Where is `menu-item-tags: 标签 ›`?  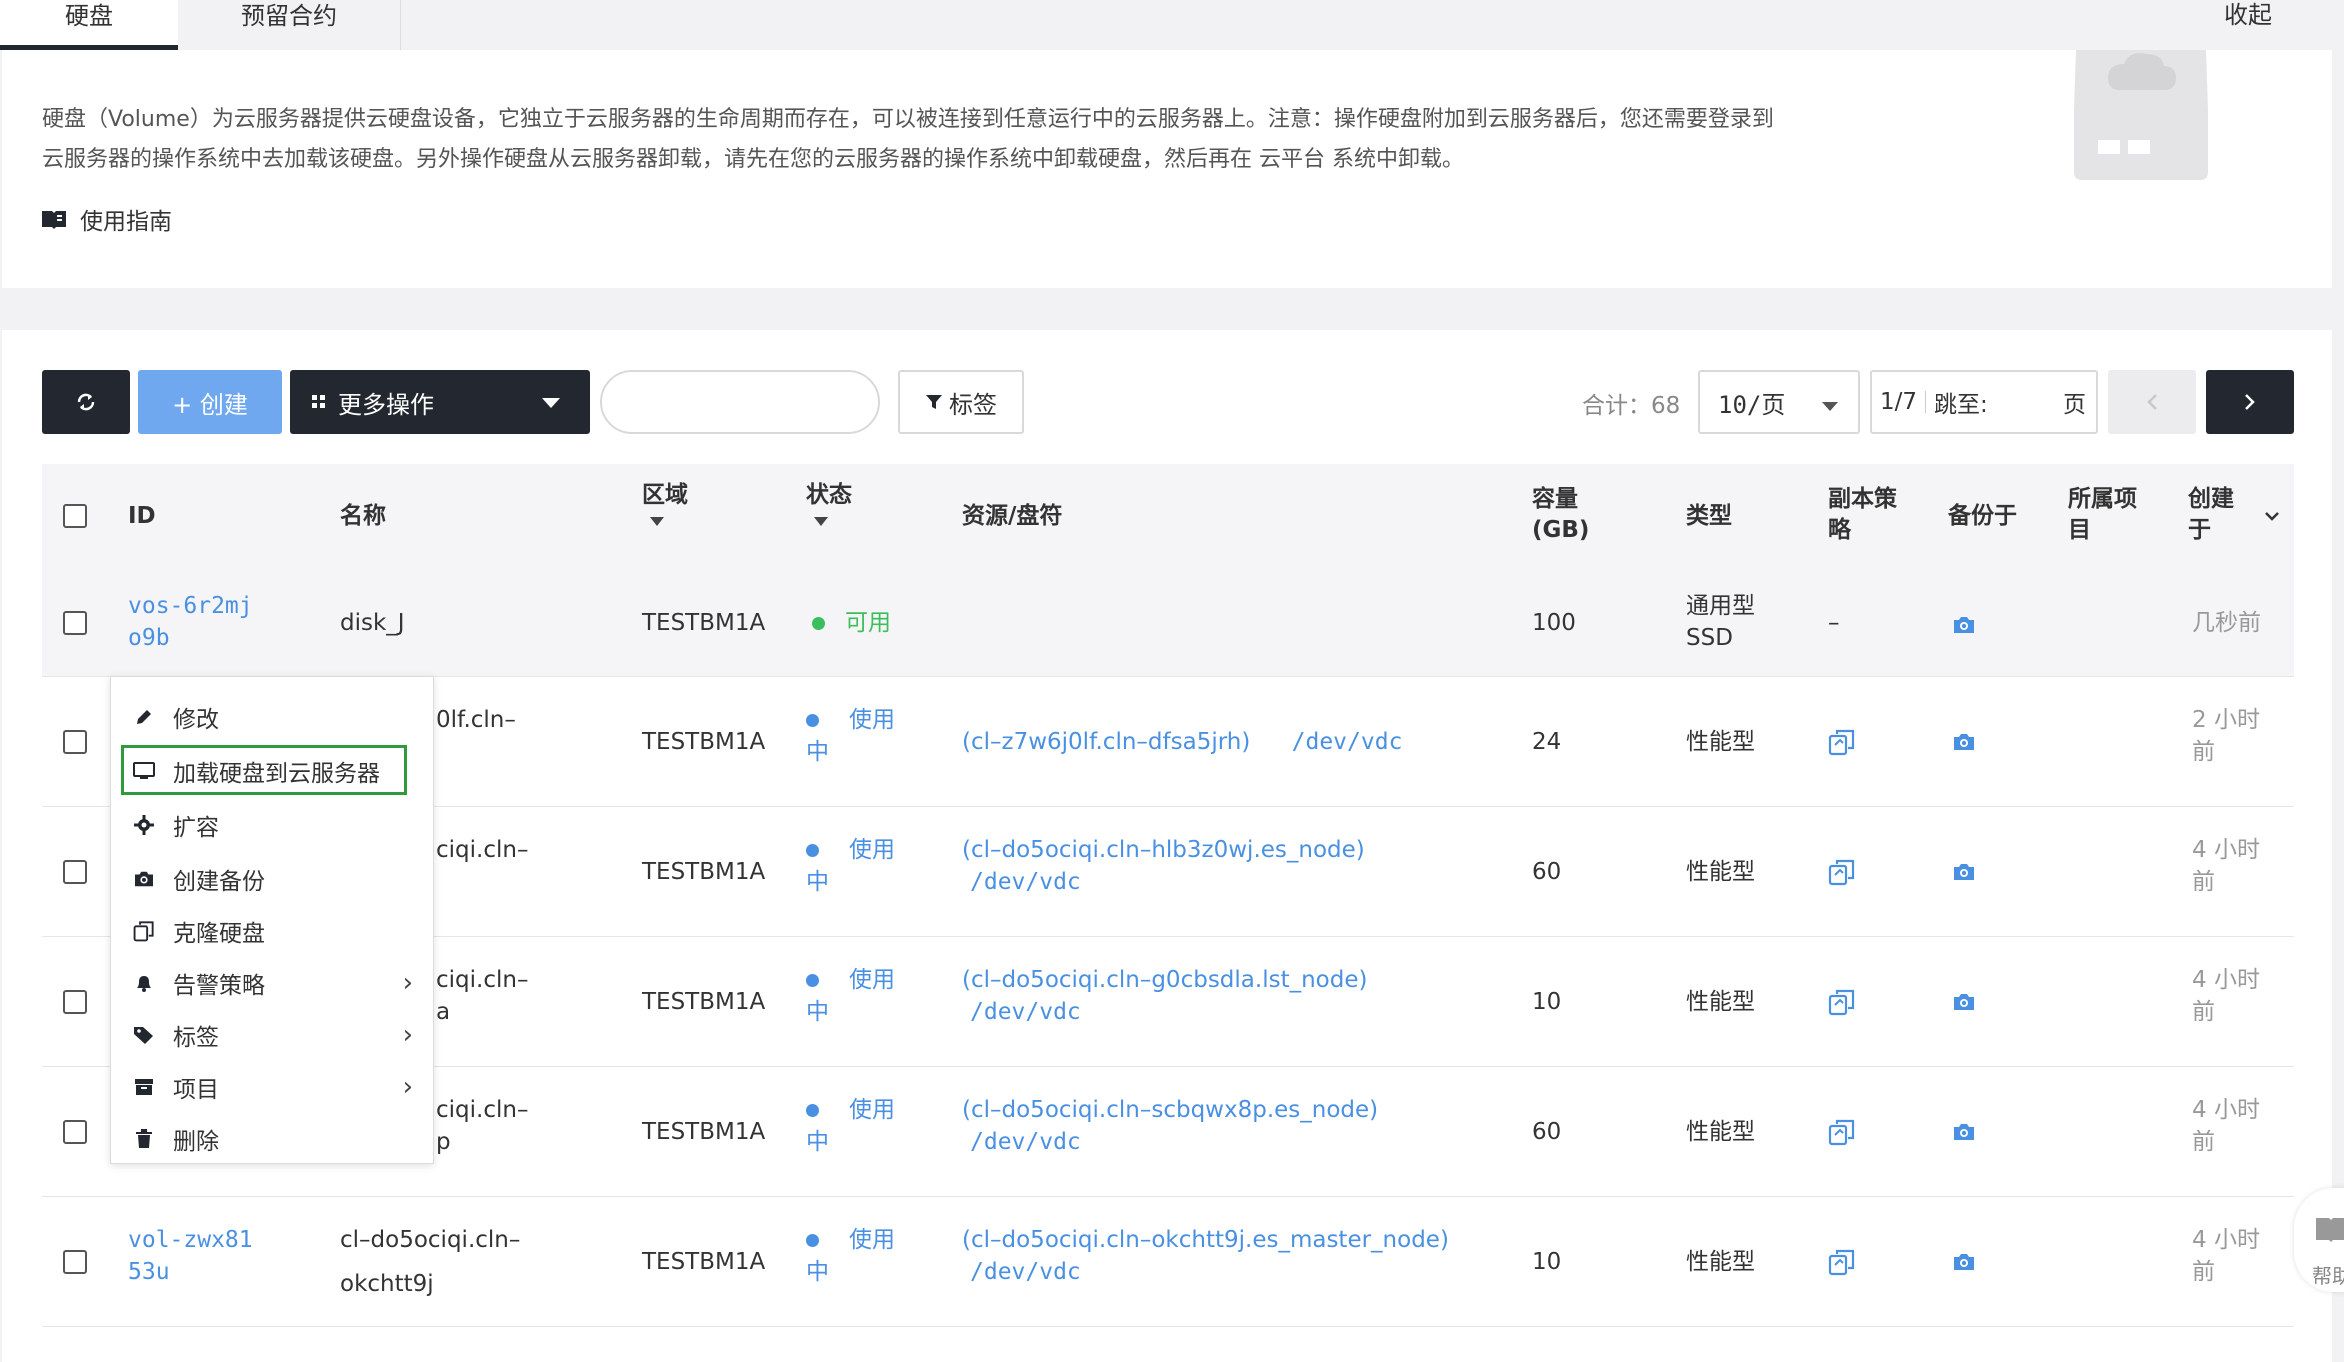 menu-item-tags: 标签 › is located at coordinates (272, 1035).